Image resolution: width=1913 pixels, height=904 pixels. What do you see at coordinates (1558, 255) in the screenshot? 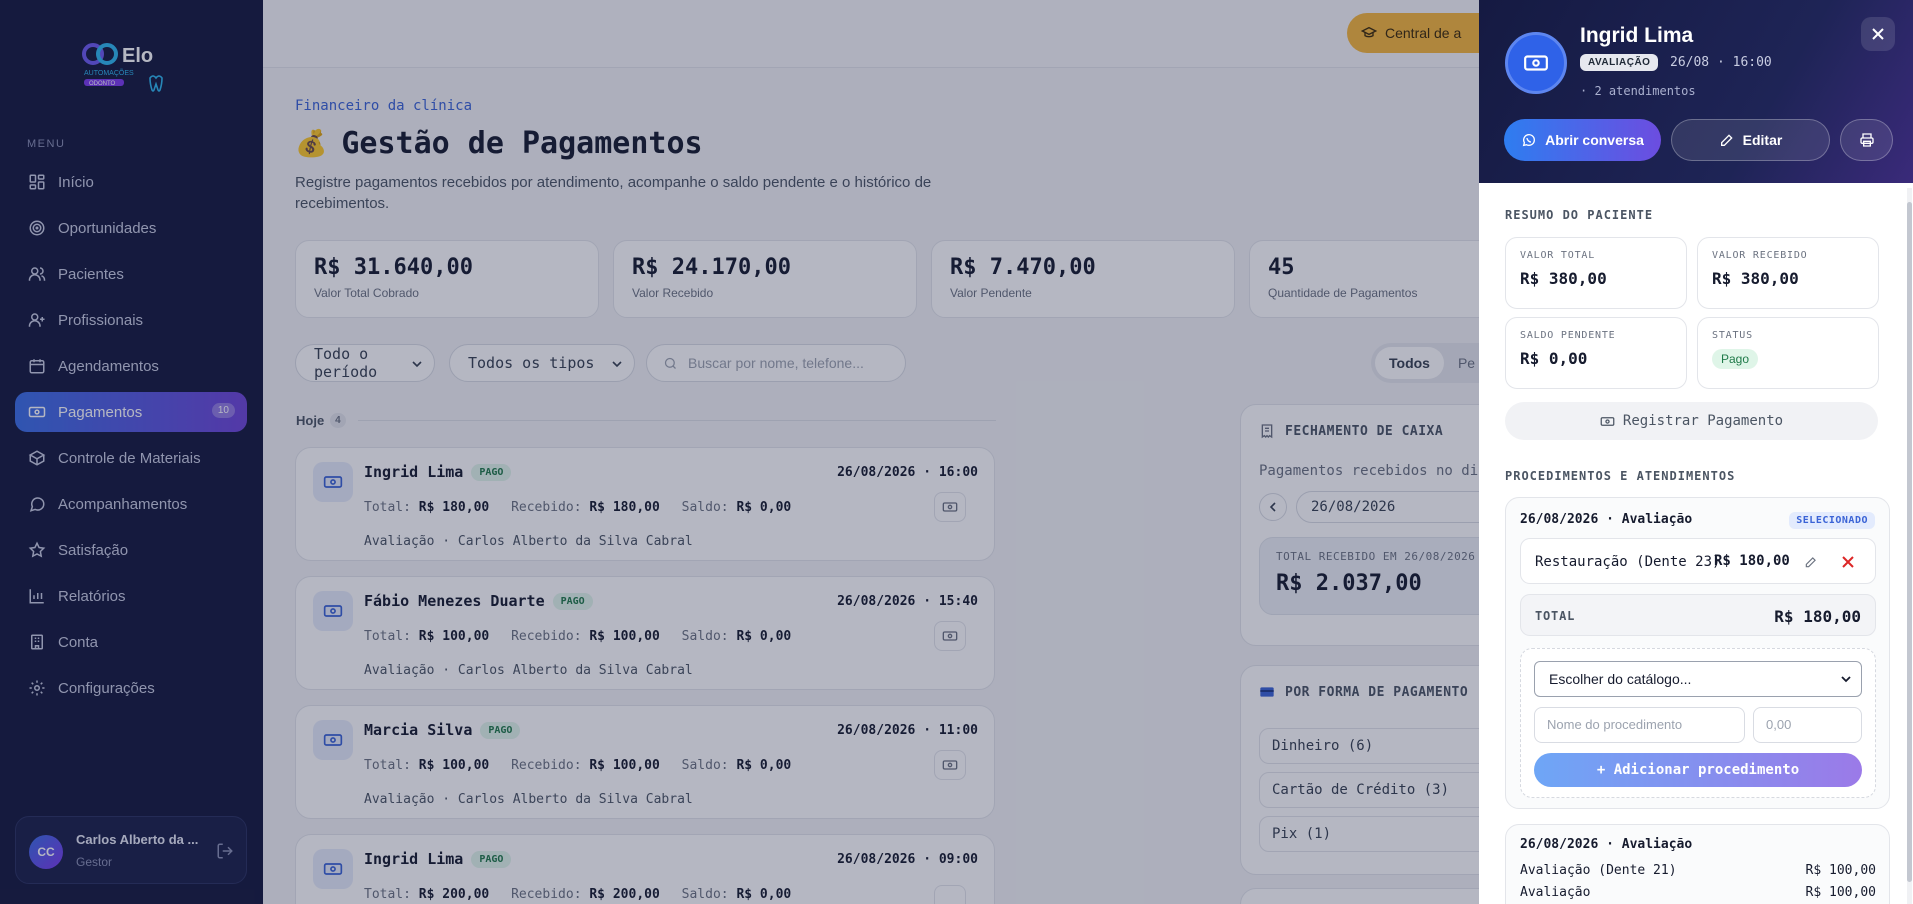
I see `summary-label: VALOR TOTAL` at bounding box center [1558, 255].